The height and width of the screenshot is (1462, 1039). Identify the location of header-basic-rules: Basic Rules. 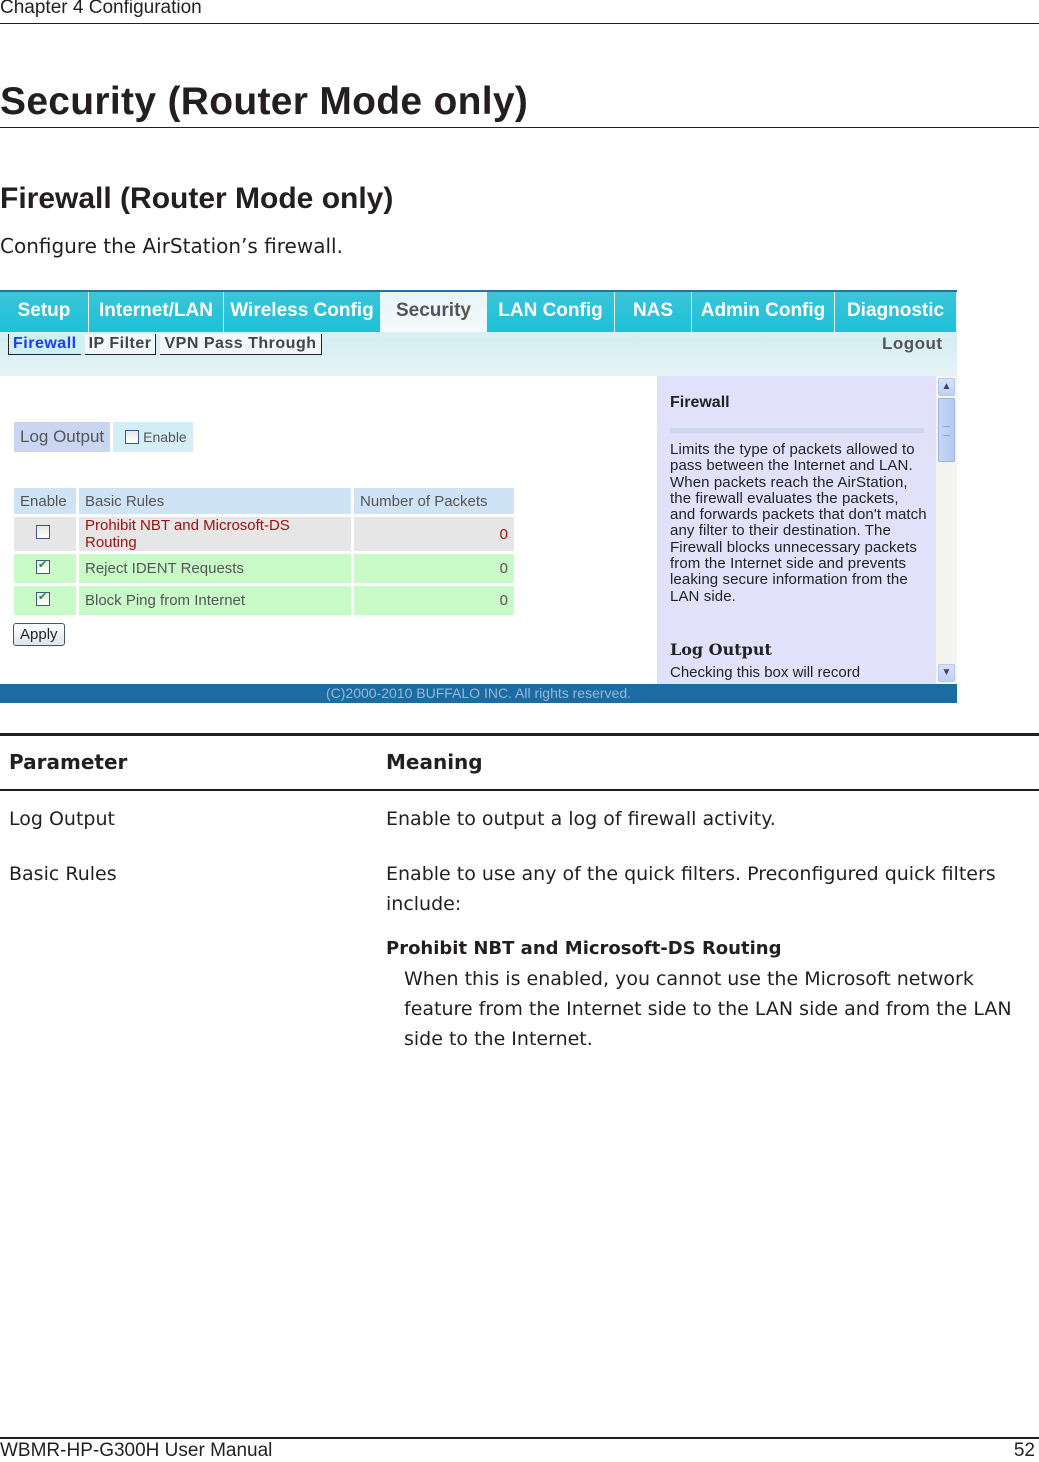
(215, 501).